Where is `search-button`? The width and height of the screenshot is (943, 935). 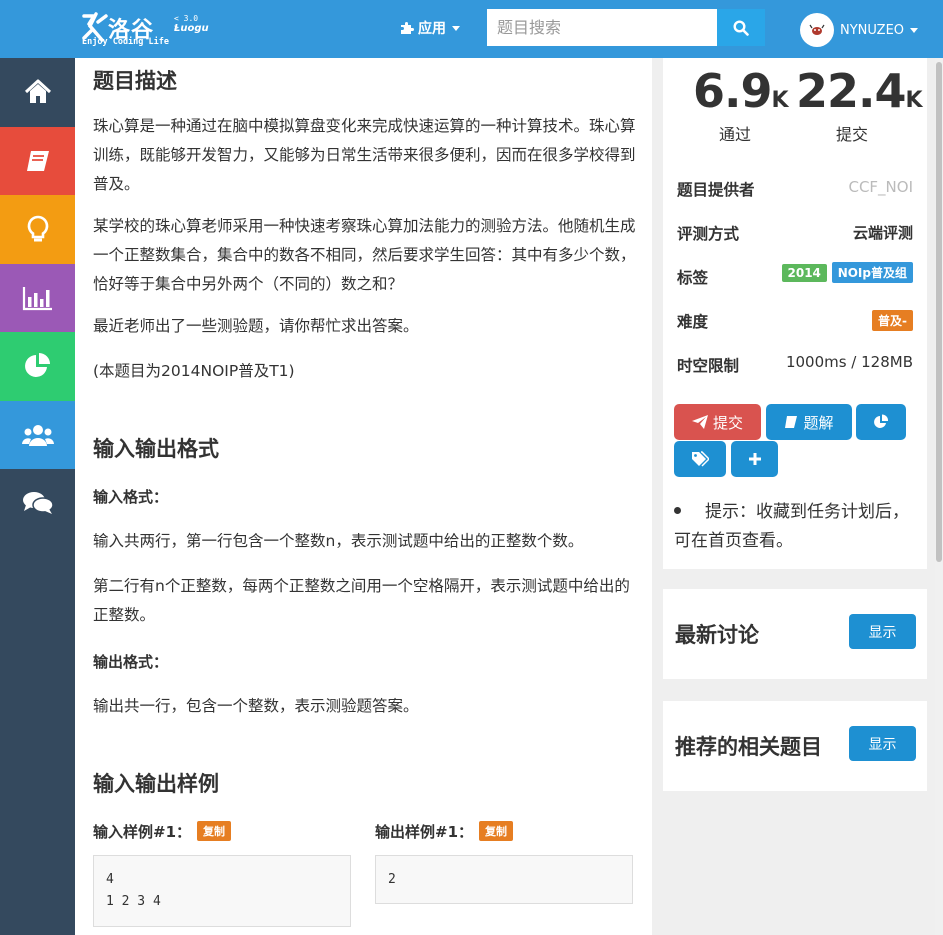
search-button is located at coordinates (741, 27).